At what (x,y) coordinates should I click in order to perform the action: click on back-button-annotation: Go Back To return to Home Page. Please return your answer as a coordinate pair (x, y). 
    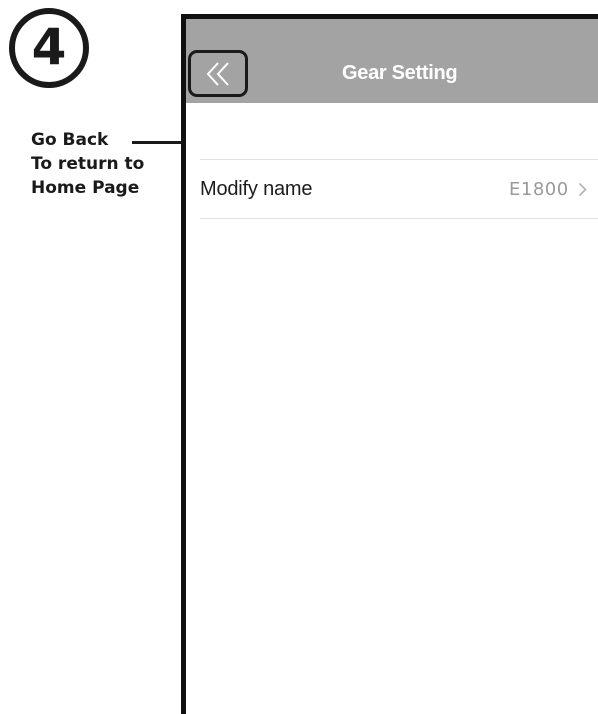
    Looking at the image, I should click on (87, 164).